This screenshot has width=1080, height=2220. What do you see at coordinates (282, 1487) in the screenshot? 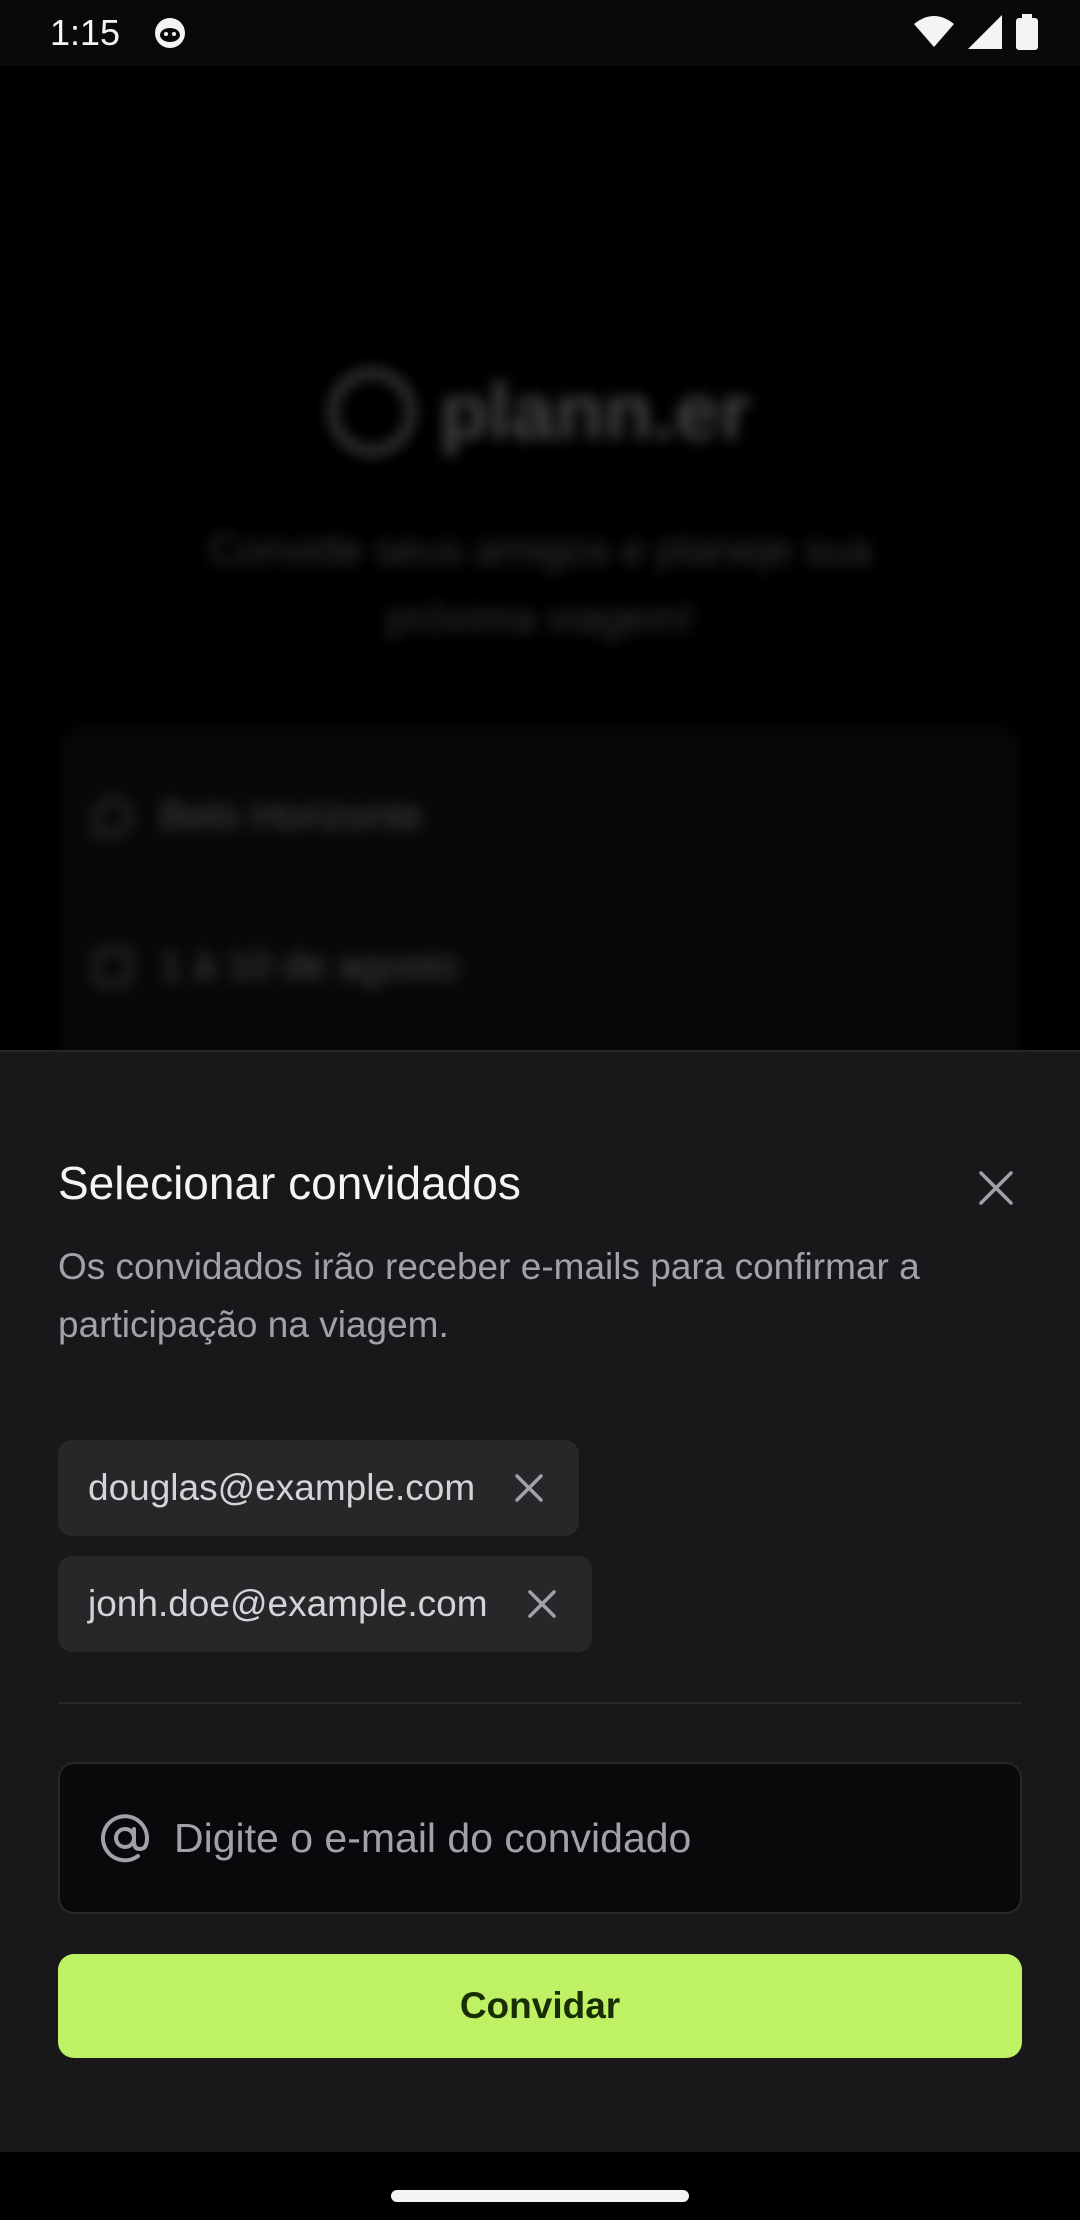
I see `guest-email: douglas@example.com` at bounding box center [282, 1487].